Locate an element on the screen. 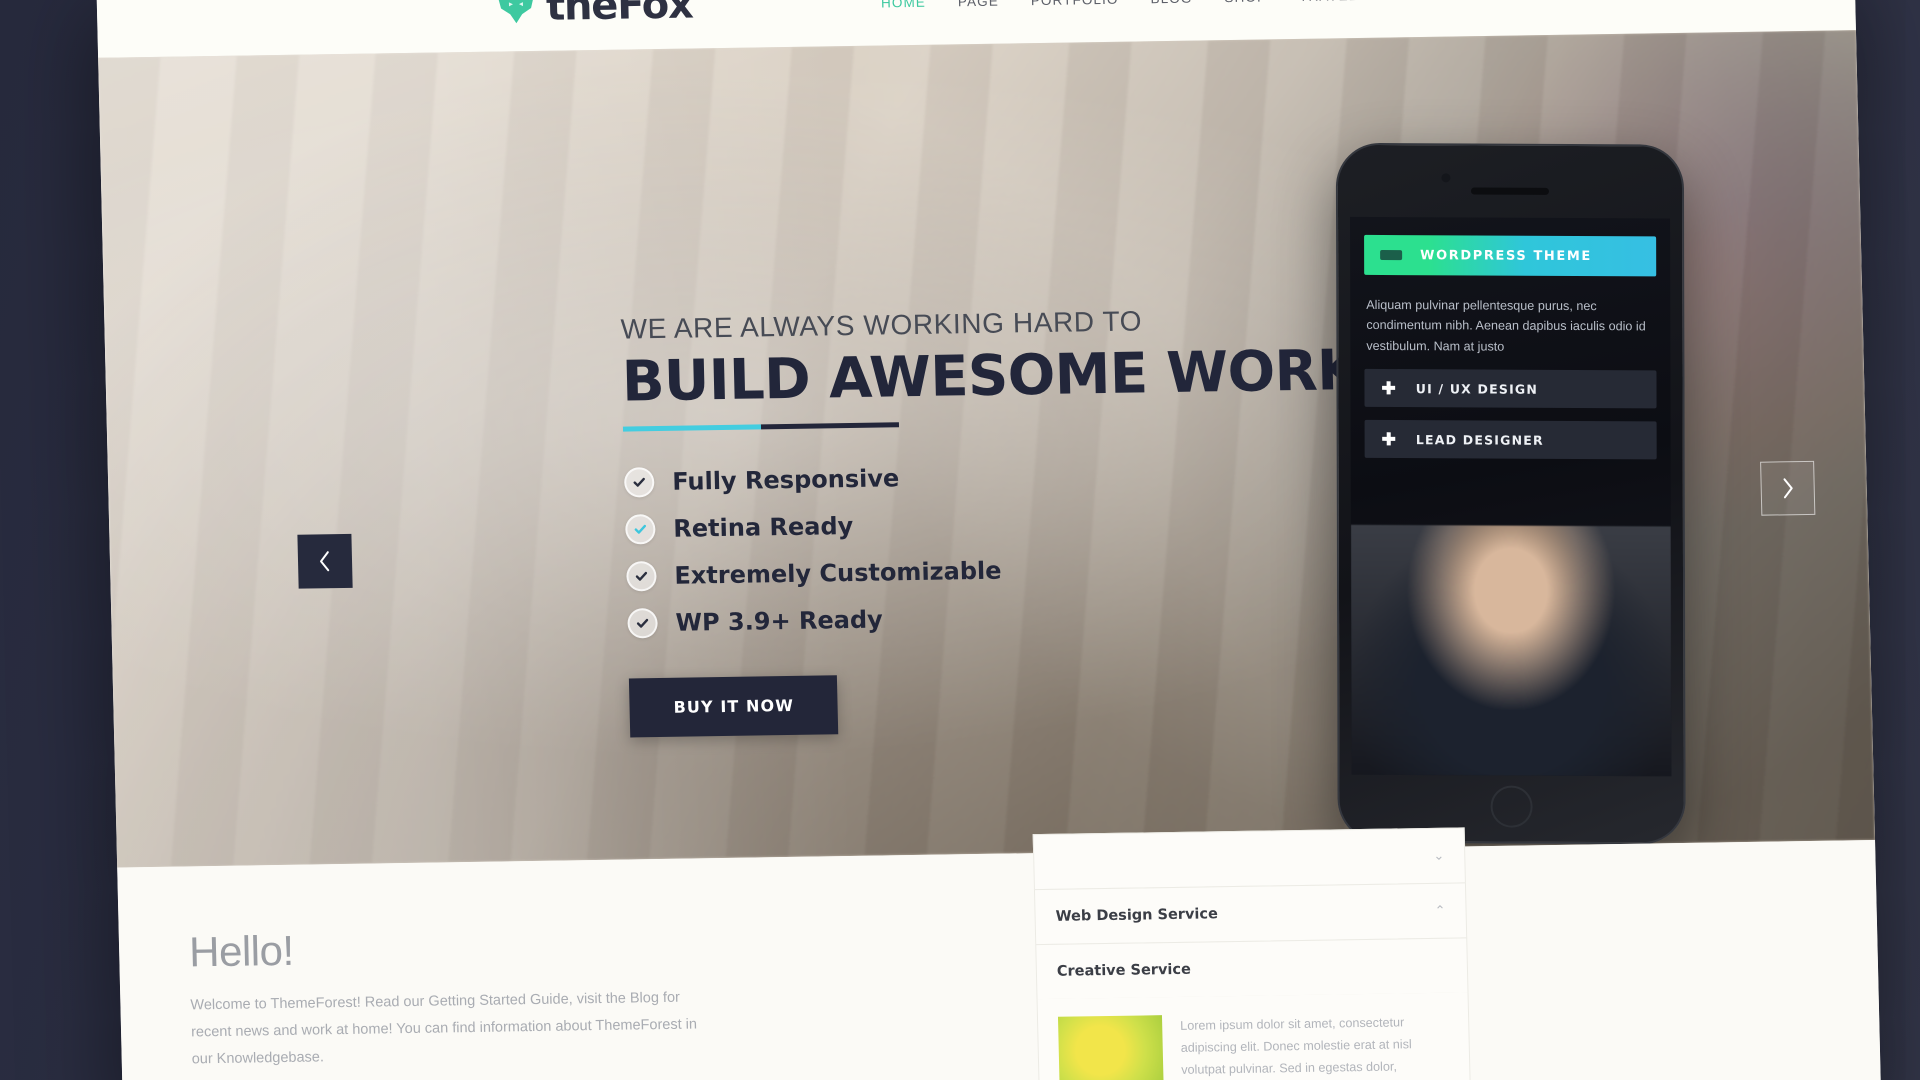  accordion-header-web-design-service: Web Design Service ⌃ is located at coordinates (1250, 914).